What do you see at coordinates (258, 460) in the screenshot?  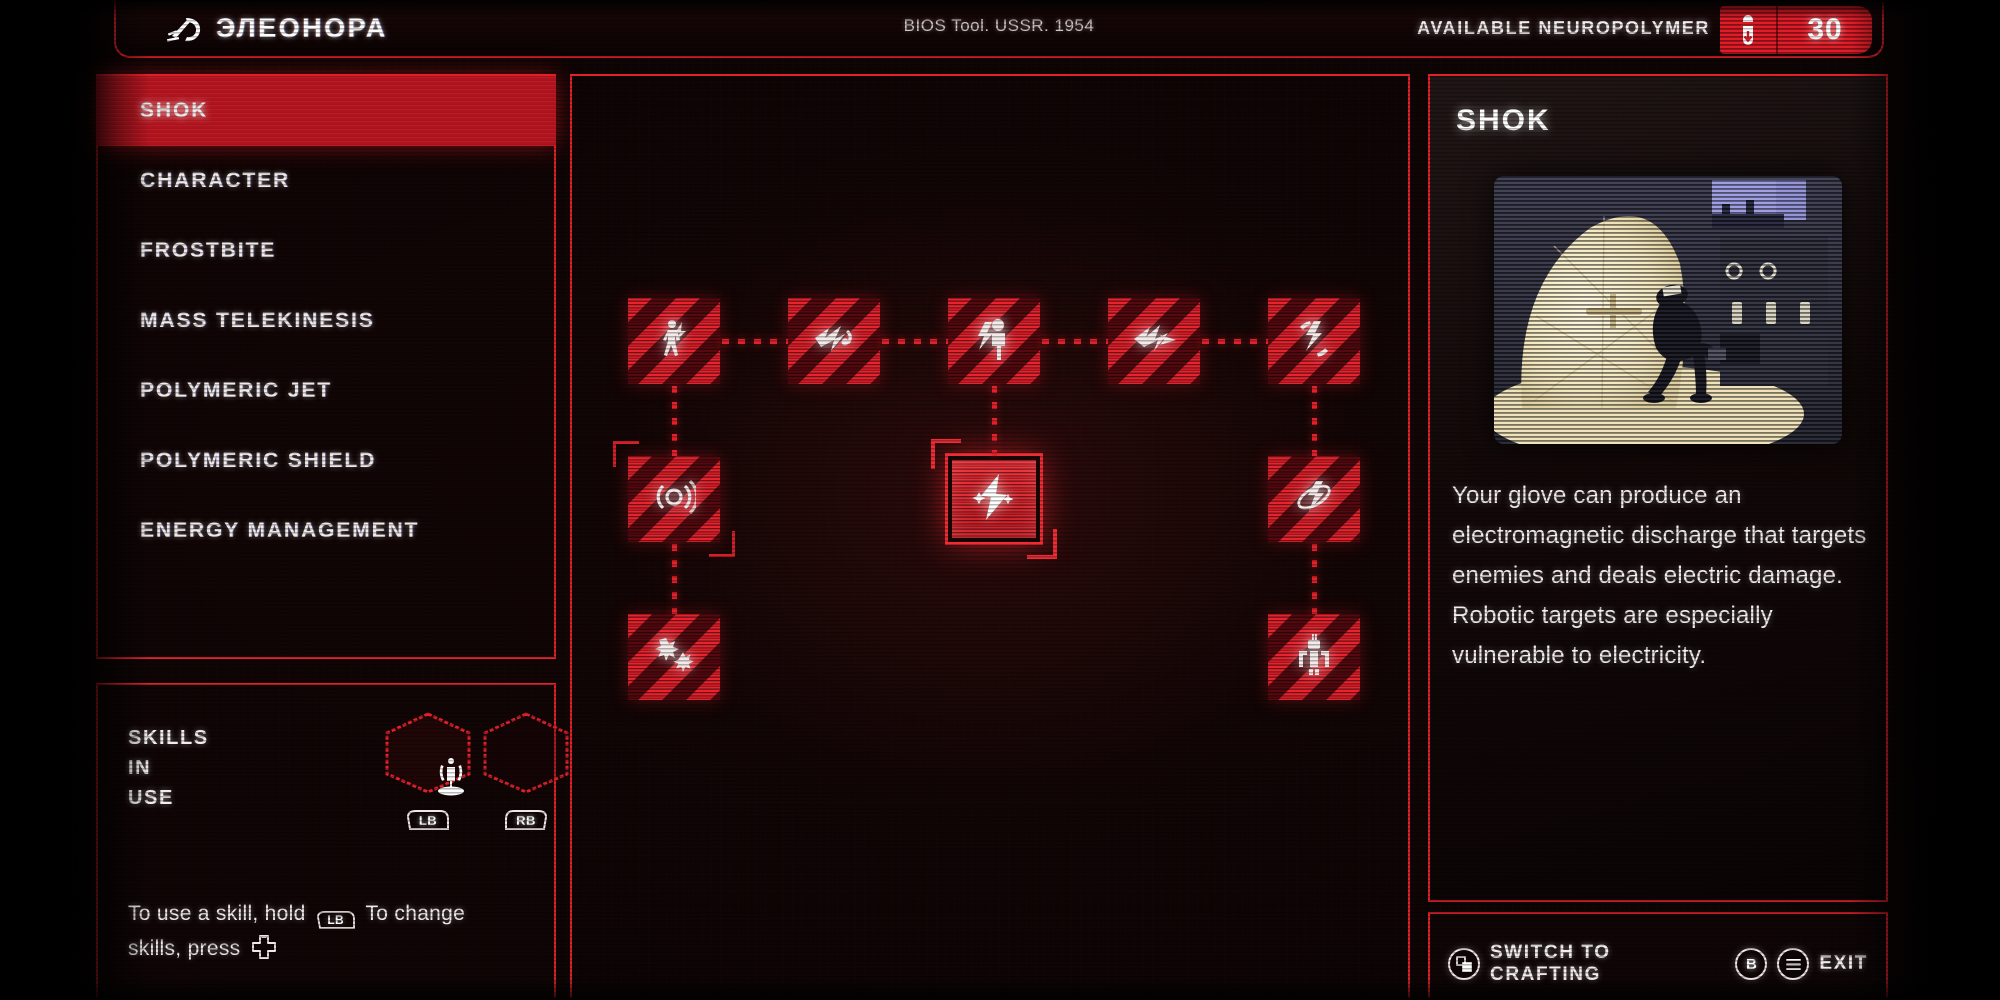 I see `sidebar-item-label: POLYMERIC SHIELD` at bounding box center [258, 460].